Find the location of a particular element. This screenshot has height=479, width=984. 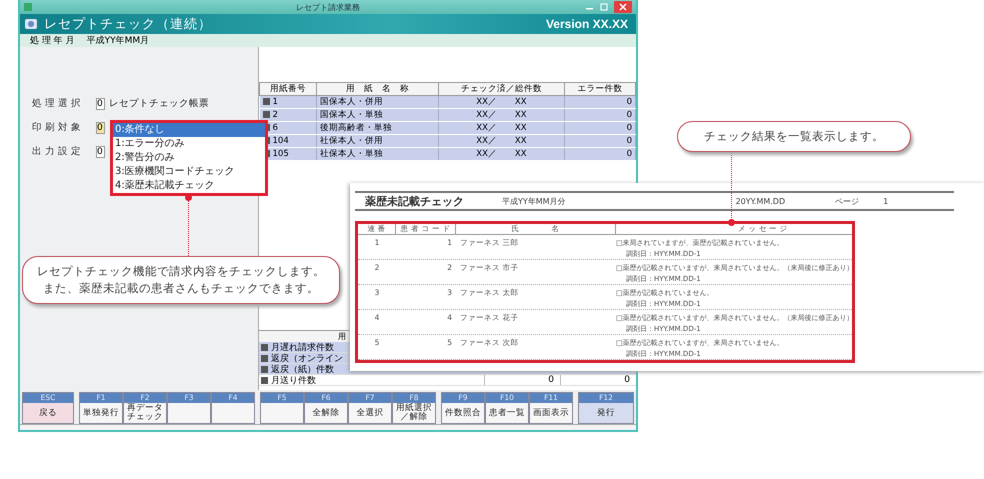

row-number: 2 is located at coordinates (275, 115).